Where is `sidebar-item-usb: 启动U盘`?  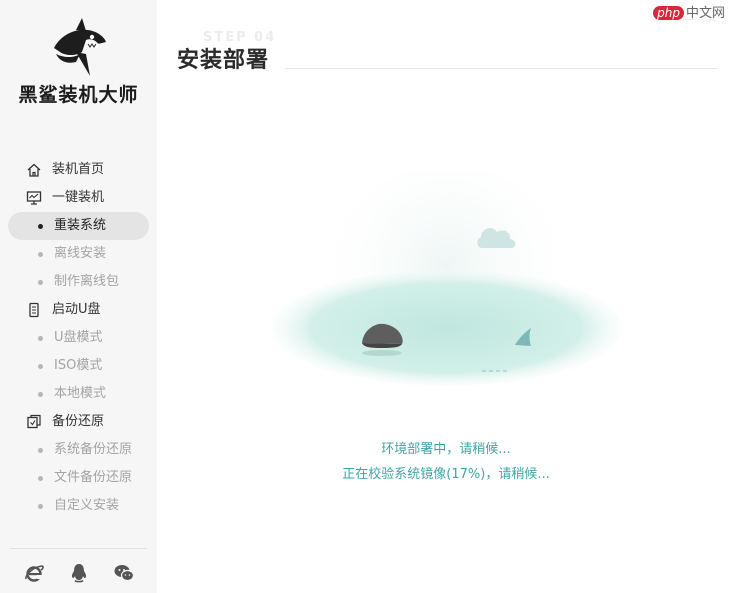
sidebar-item-usb: 启动U盘 is located at coordinates (78, 310).